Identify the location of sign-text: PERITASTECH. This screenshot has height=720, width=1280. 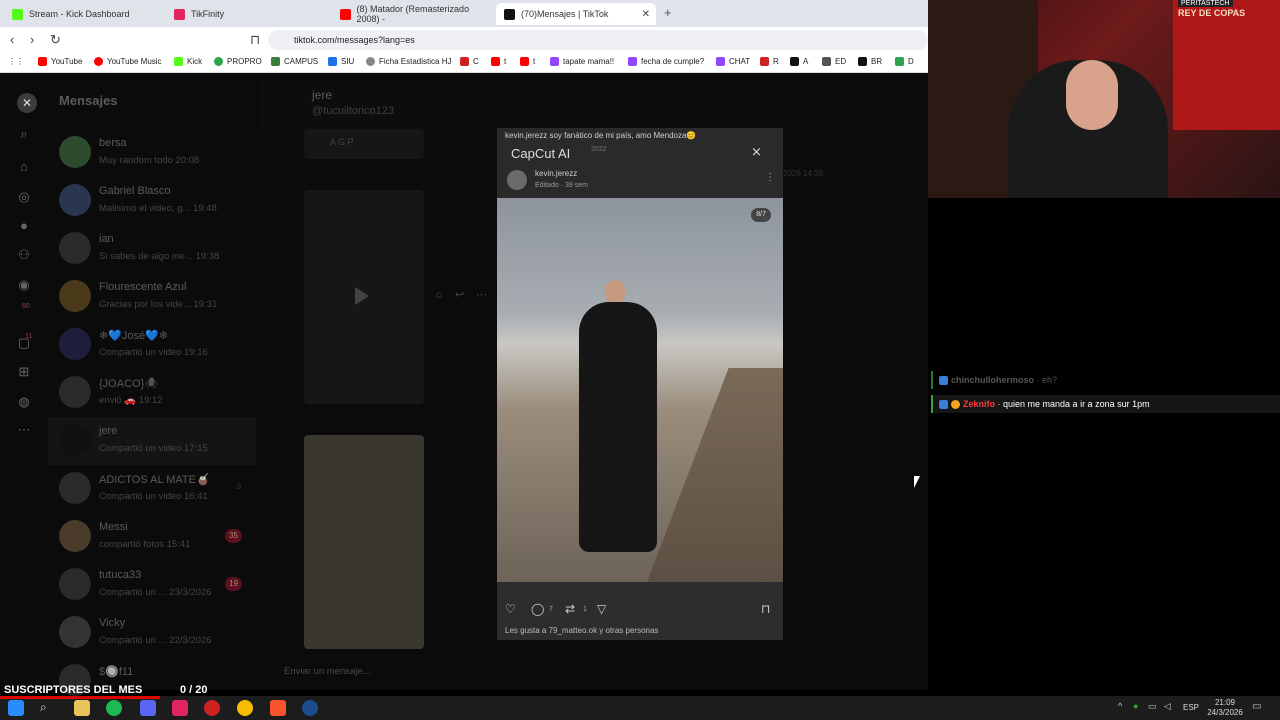
(1205, 3).